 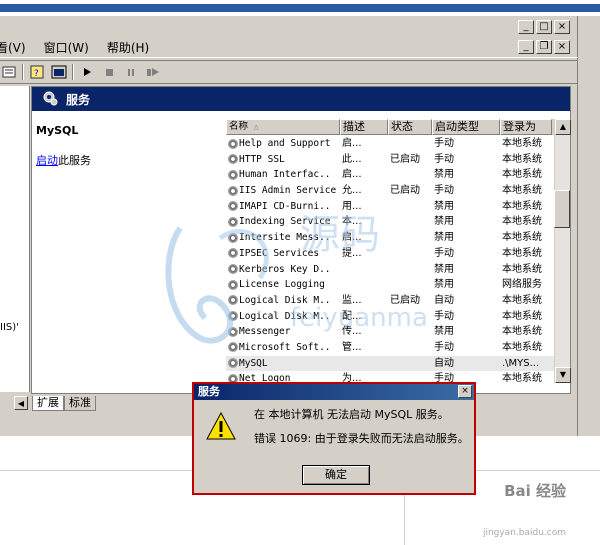 I want to click on dialog-message-error: 错误 1069: 由于登录失败而无法启动服务。, so click(x=361, y=438).